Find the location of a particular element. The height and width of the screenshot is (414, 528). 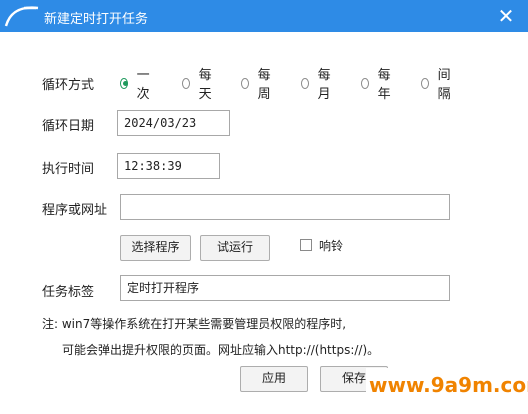

radio-weekly: 每周 is located at coordinates (257, 85).